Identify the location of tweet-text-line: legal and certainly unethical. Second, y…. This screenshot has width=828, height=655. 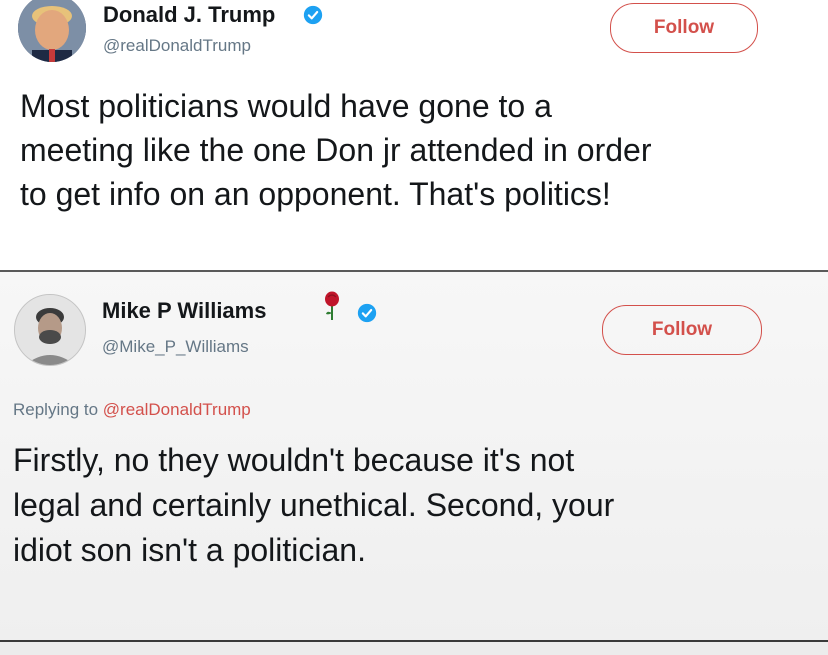
(314, 505).